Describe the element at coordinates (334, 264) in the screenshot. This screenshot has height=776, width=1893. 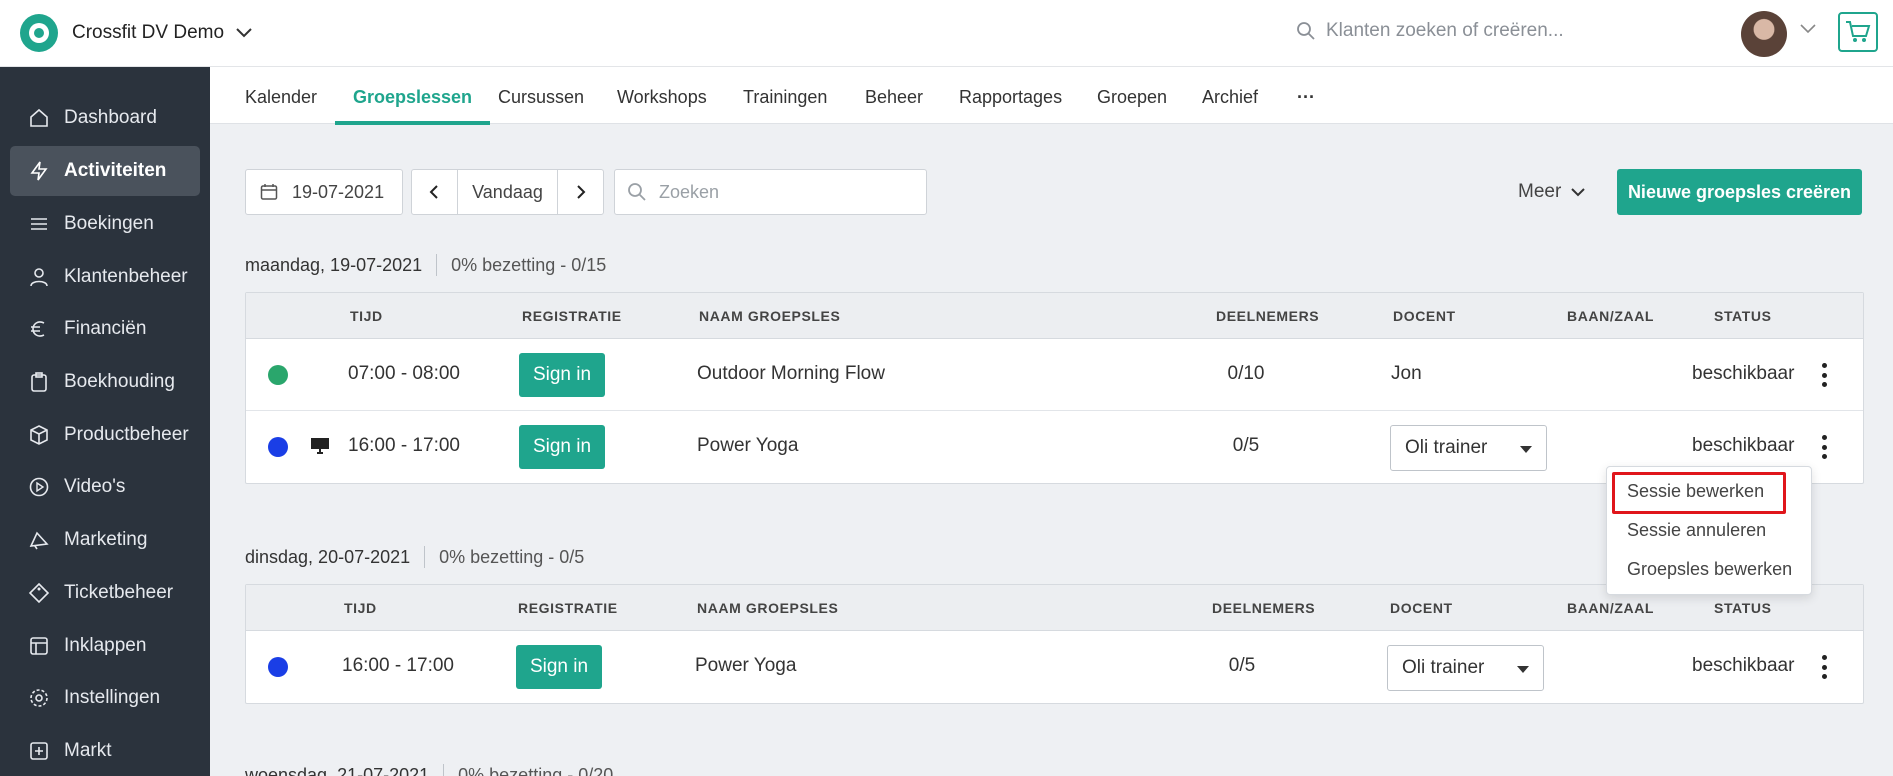
I see `day-date: maandag, 19-07-2021` at that location.